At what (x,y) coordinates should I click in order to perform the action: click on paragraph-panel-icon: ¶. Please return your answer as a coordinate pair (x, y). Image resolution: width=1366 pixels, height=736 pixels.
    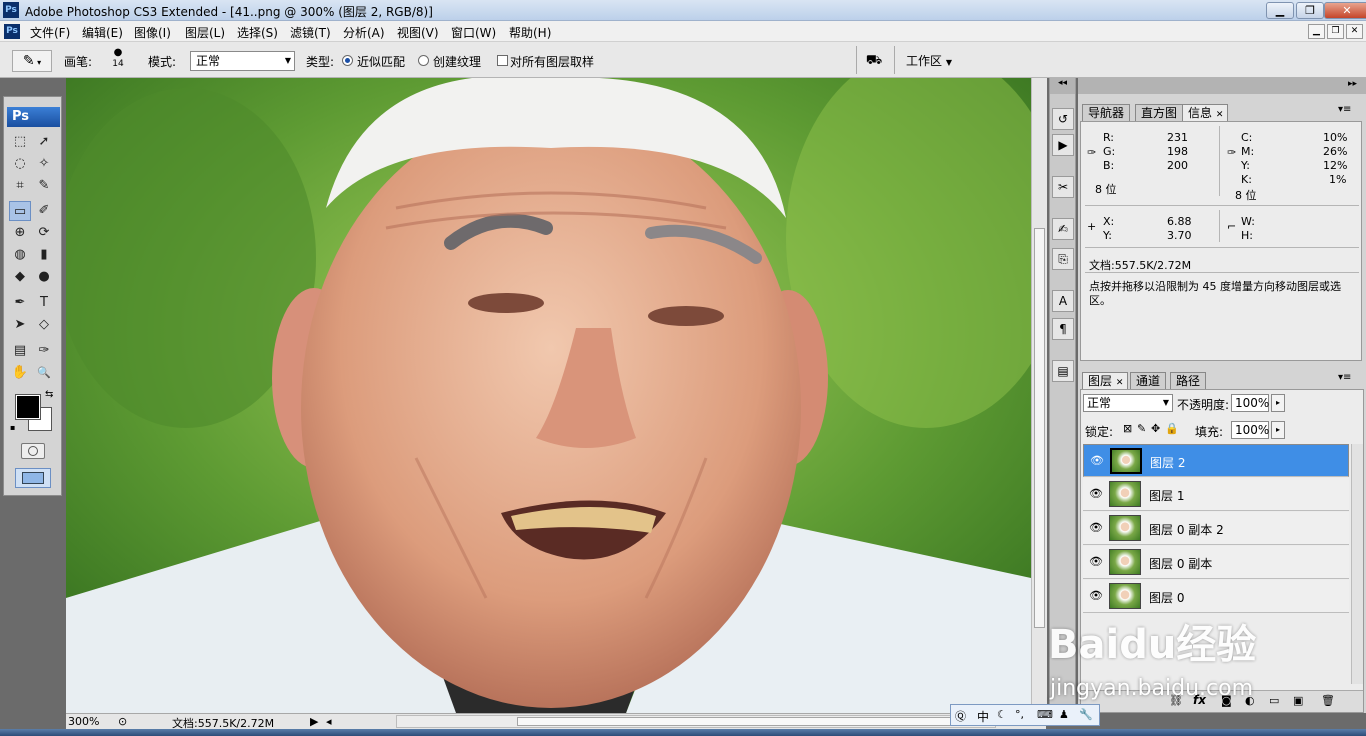
    Looking at the image, I should click on (1063, 329).